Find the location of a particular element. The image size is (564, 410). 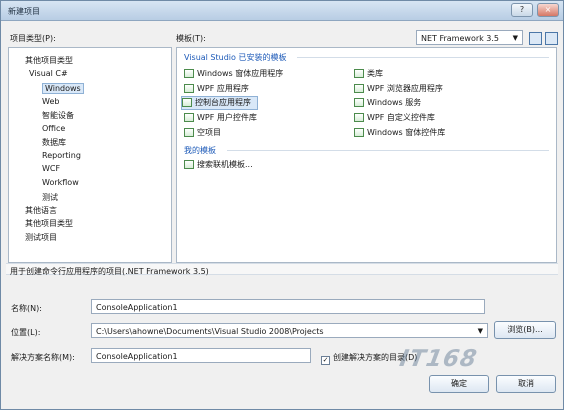

name-label: 名称(N): is located at coordinates (26, 308).